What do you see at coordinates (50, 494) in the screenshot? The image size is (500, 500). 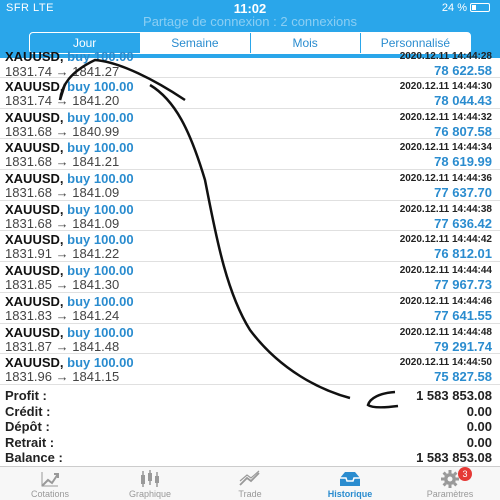 I see `tab-label: Cotations` at bounding box center [50, 494].